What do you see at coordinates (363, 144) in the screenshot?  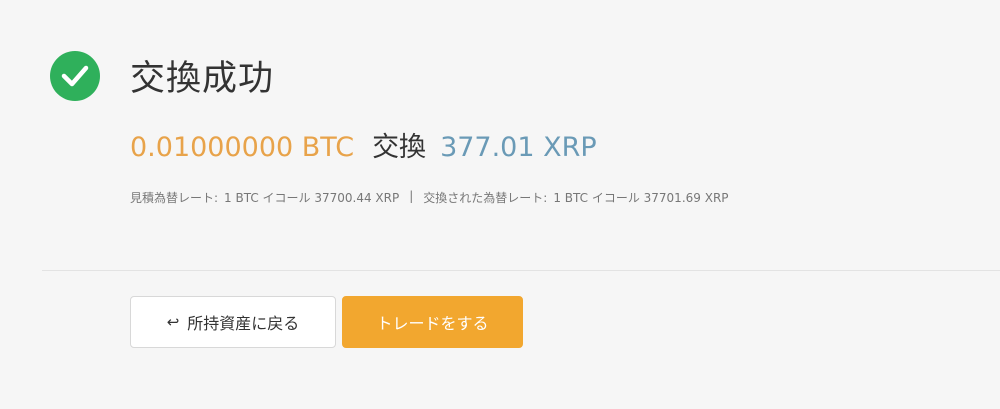 I see `exchange-summary: 0.01000000 BTC 交換 377.01 XRP` at bounding box center [363, 144].